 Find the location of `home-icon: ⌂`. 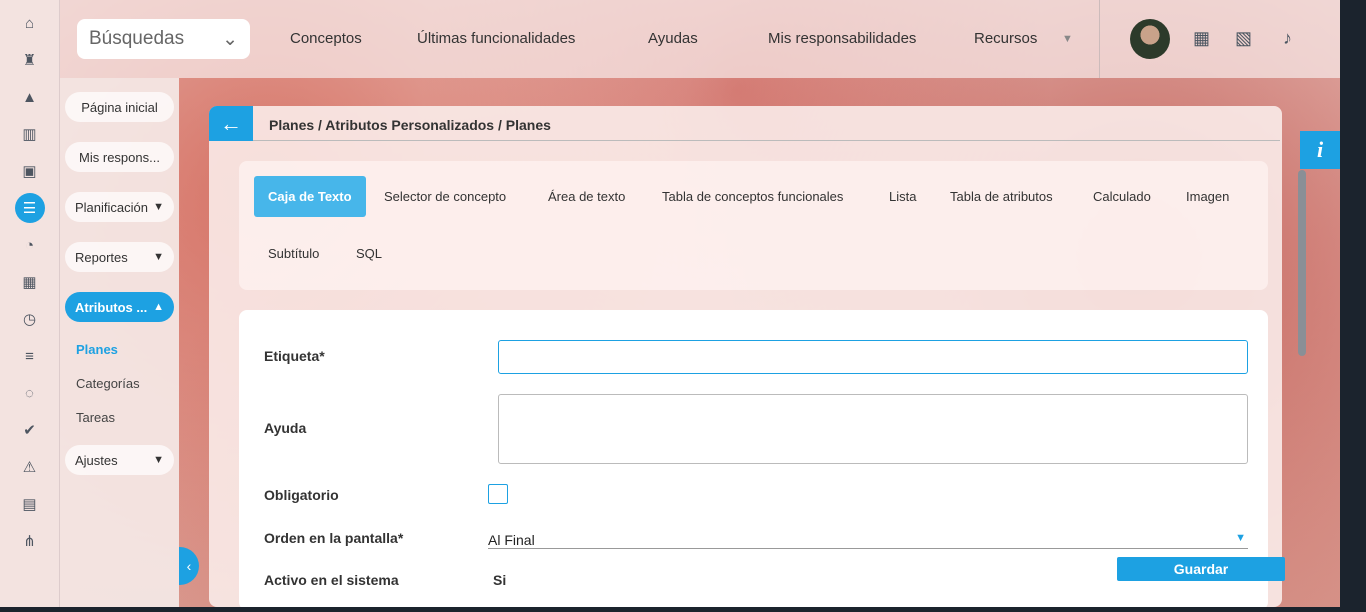

home-icon: ⌂ is located at coordinates (30, 23).